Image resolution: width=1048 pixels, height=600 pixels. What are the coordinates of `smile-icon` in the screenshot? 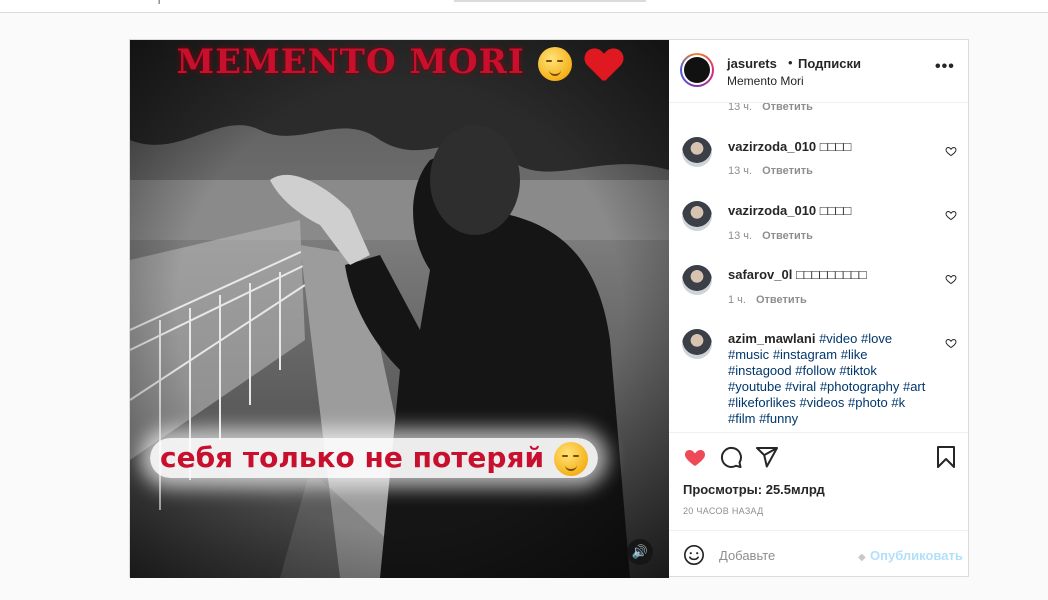 It's located at (694, 555).